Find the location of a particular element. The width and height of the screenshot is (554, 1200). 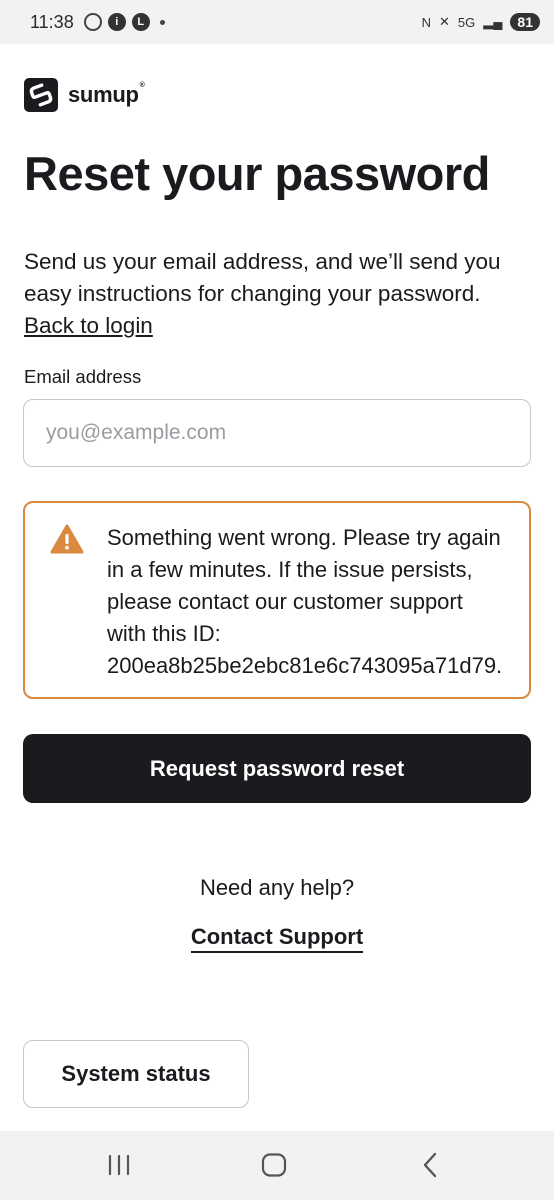

system-icons: N ✕ 5G ▂▄ 81 is located at coordinates (481, 22).